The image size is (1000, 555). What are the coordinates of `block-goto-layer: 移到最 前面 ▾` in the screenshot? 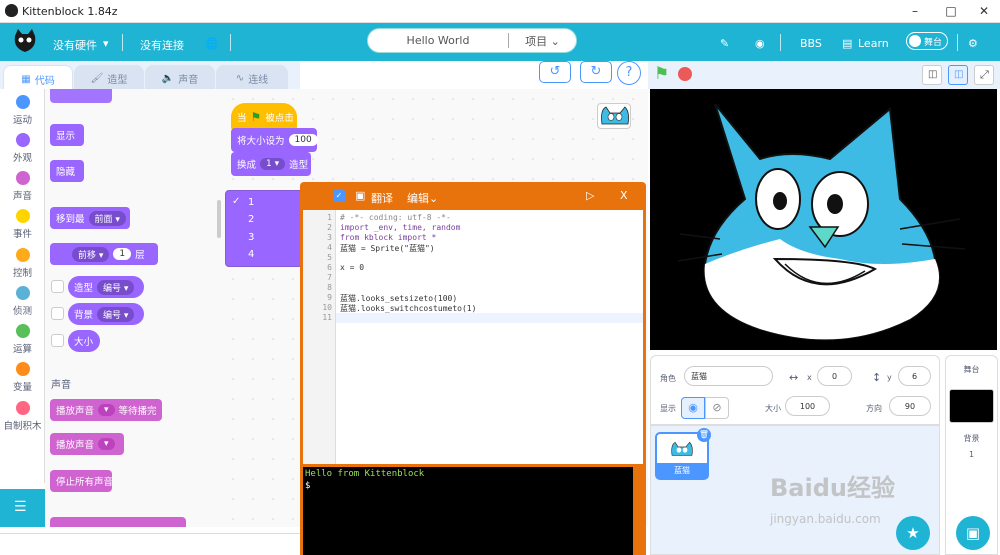 It's located at (90, 218).